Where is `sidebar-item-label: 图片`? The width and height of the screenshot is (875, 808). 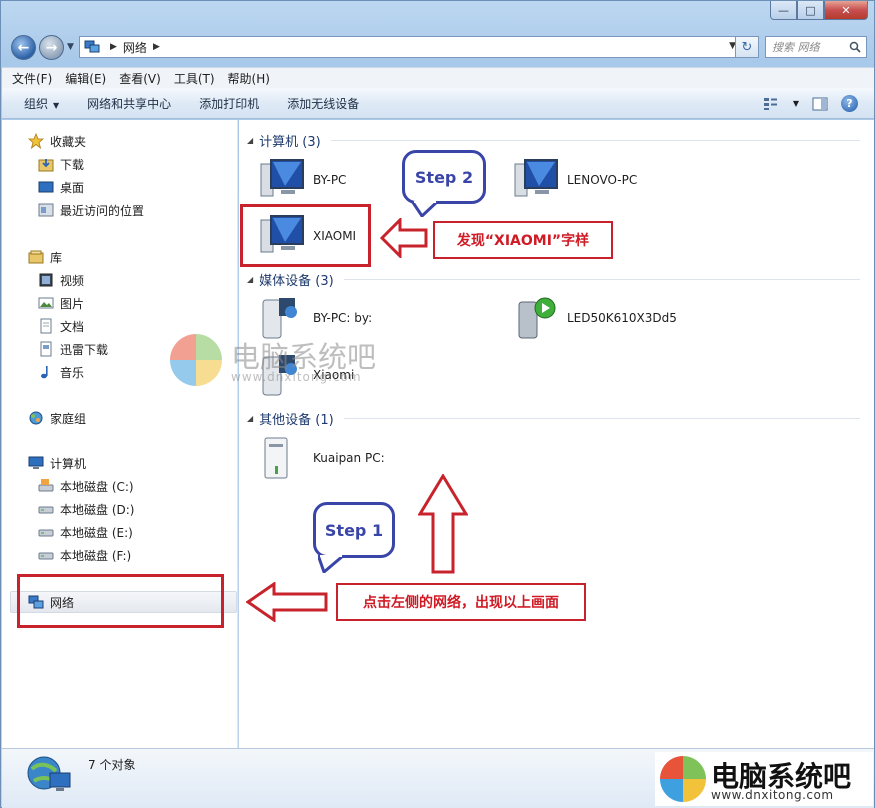
sidebar-item-label: 图片 is located at coordinates (72, 303).